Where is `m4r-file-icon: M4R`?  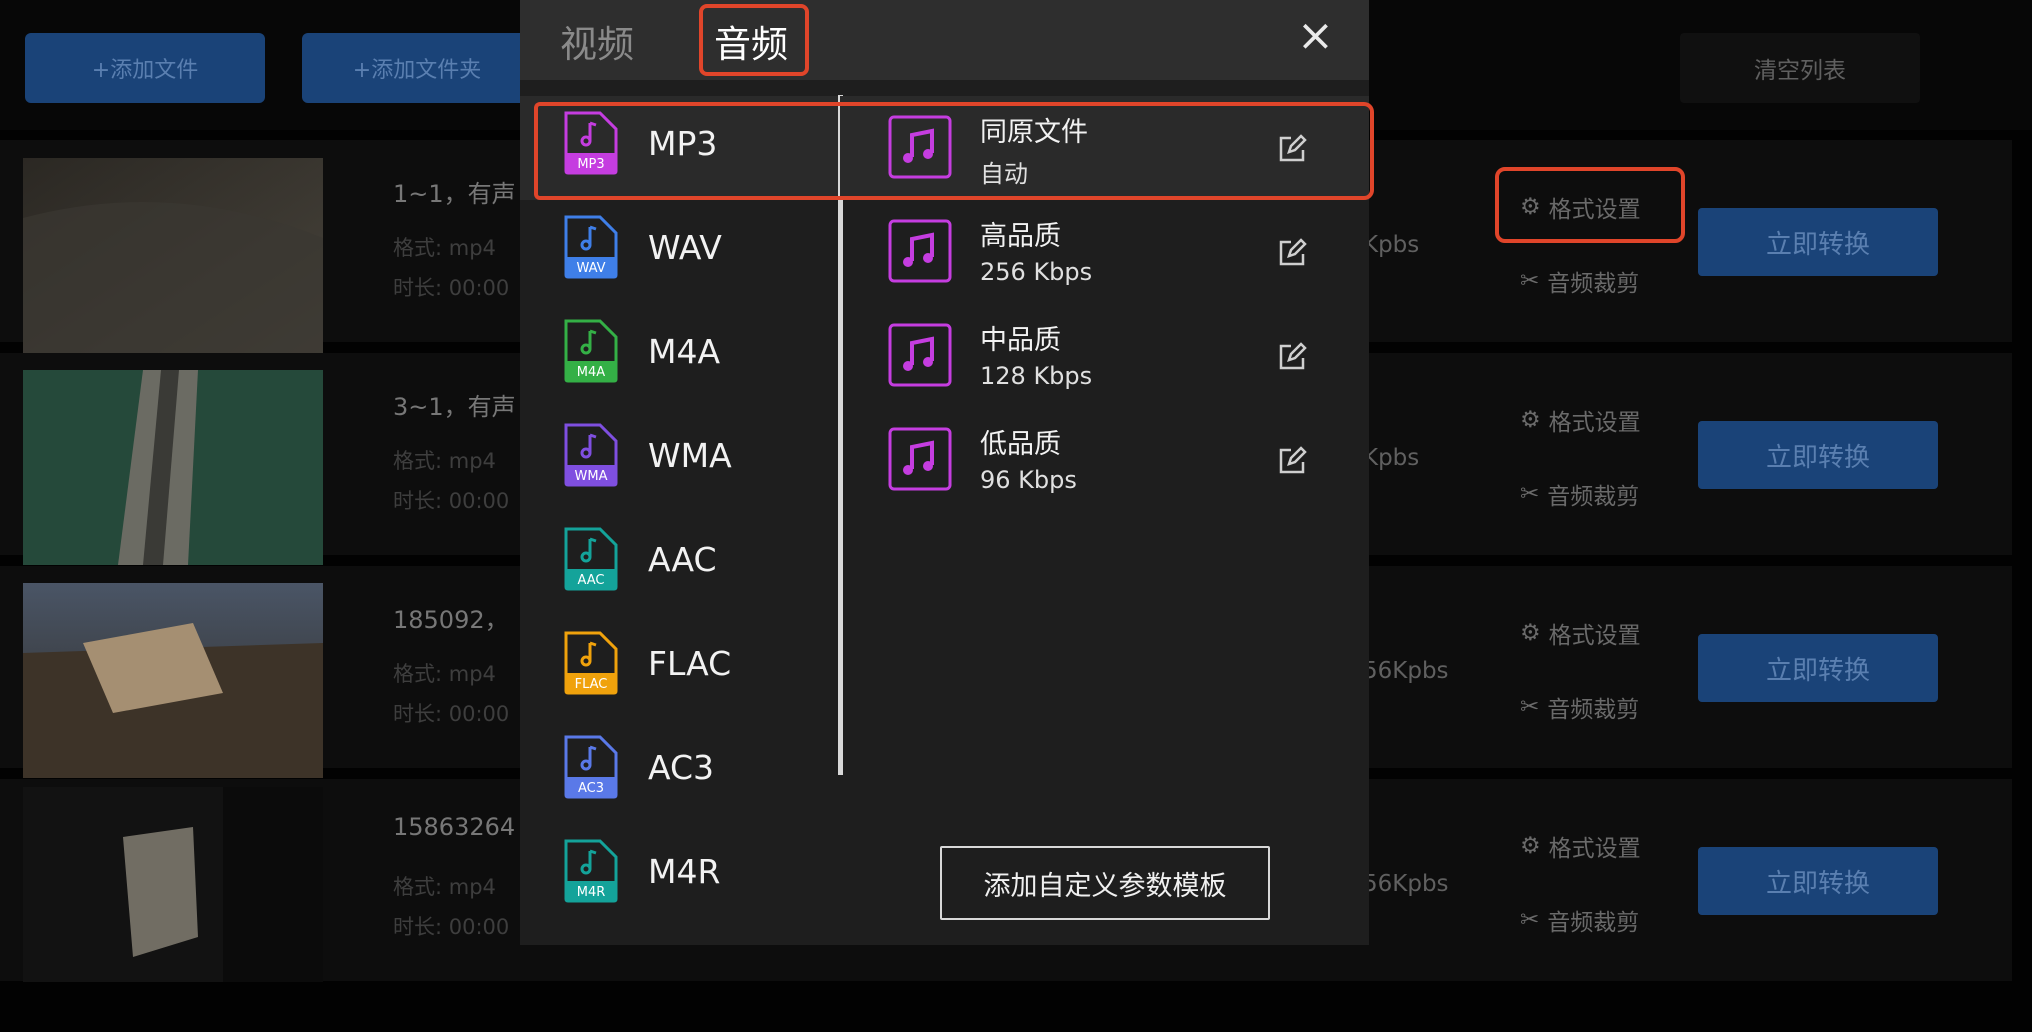 m4r-file-icon: M4R is located at coordinates (591, 871).